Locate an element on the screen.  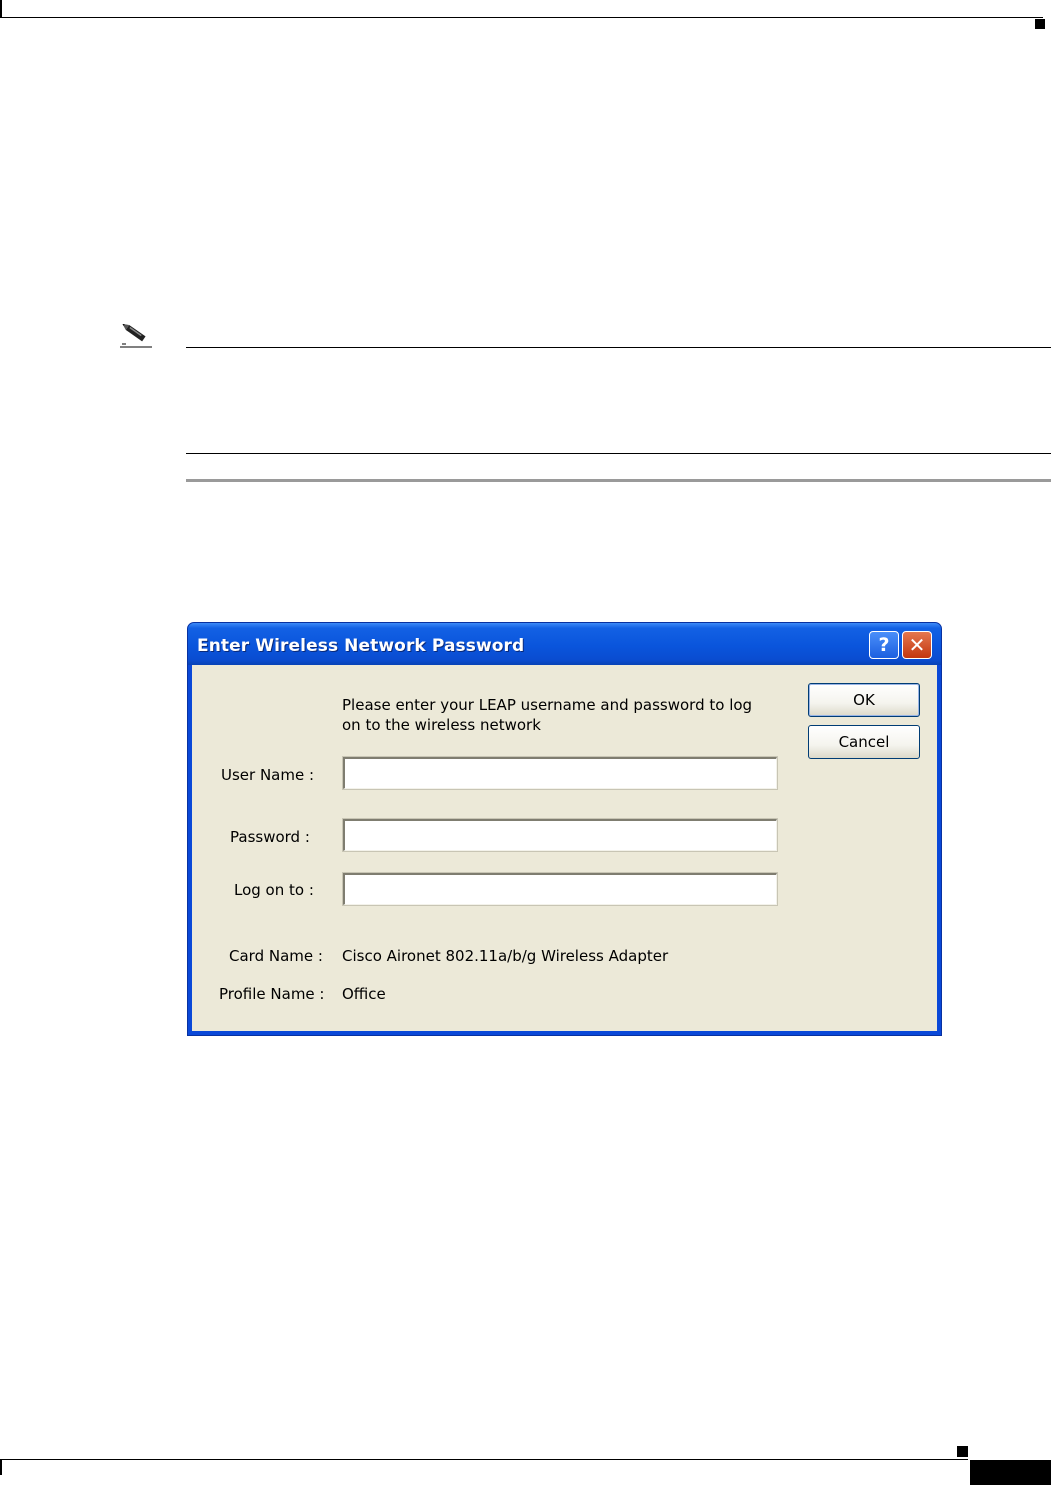
dialog-title: Enter Wireless Network Password is located at coordinates (361, 646).